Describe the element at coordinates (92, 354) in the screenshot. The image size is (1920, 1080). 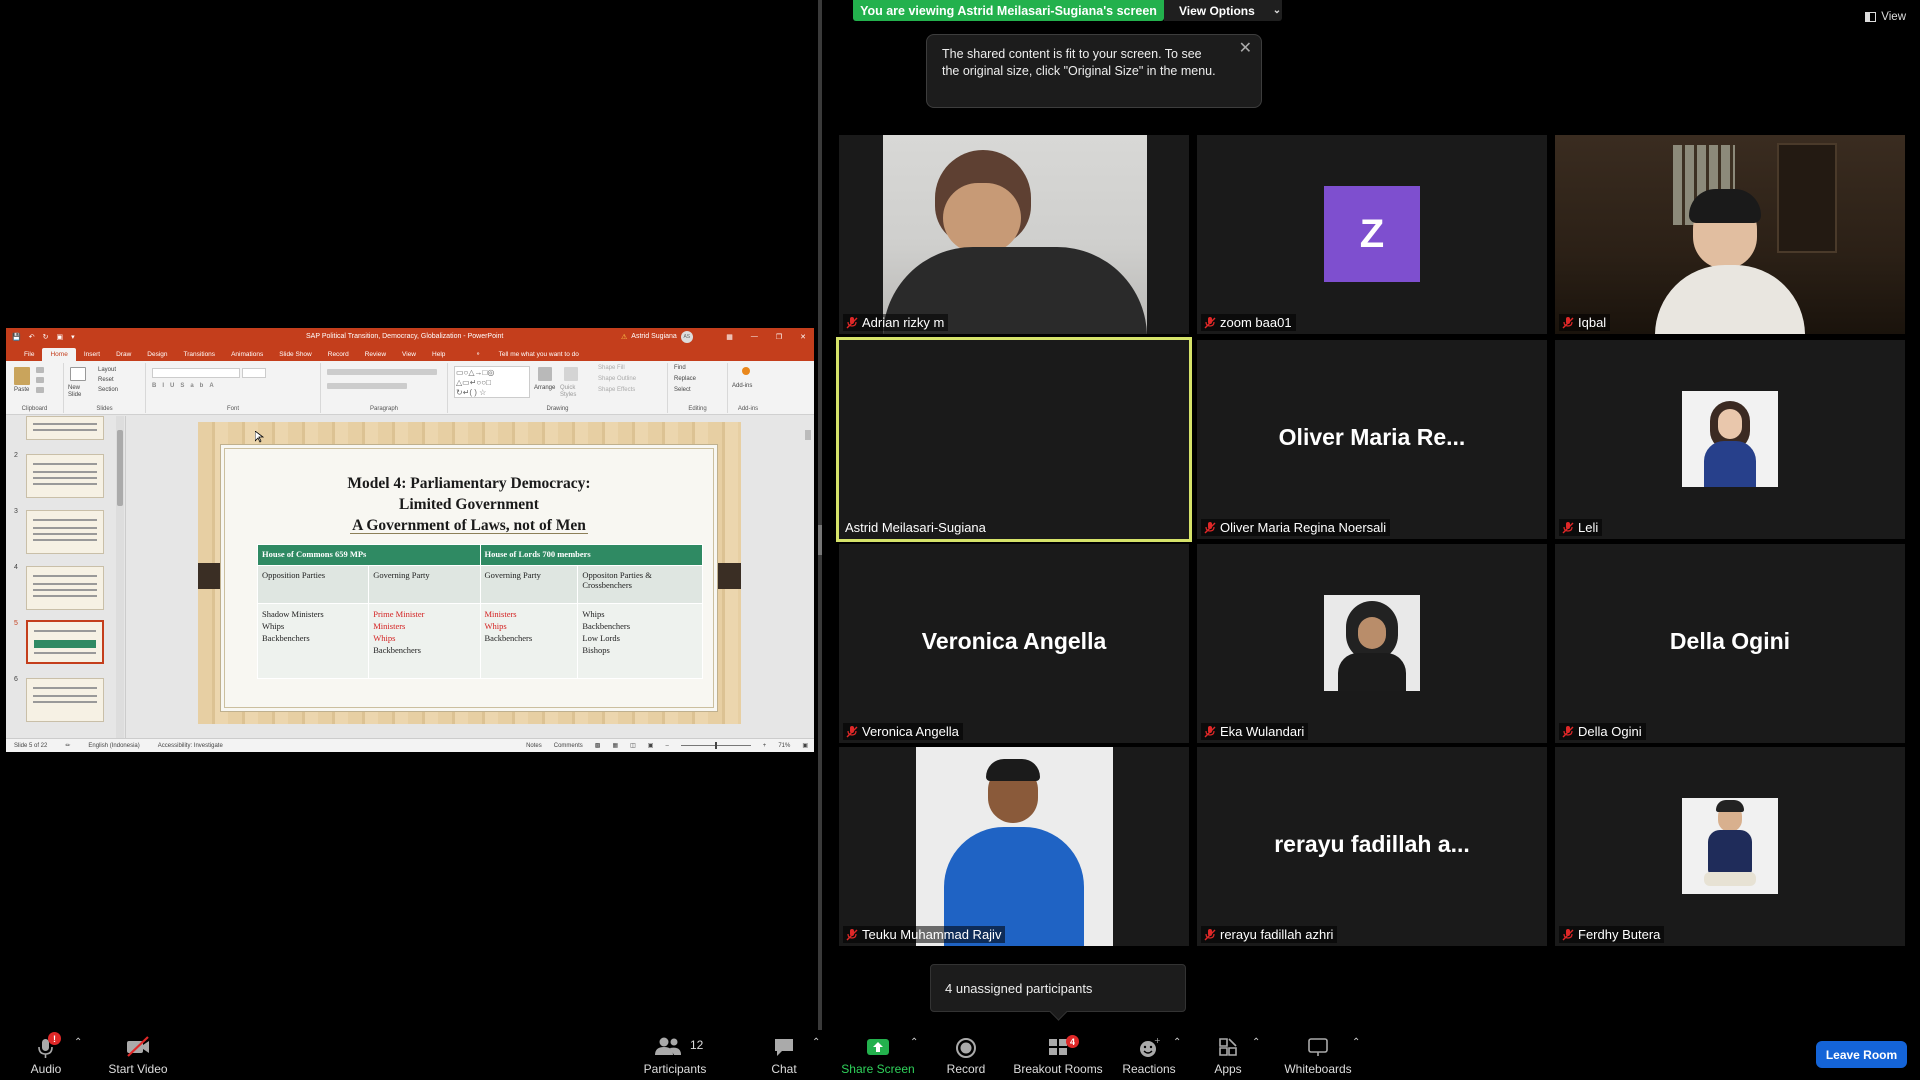
I see `tab-insert: Insert` at that location.